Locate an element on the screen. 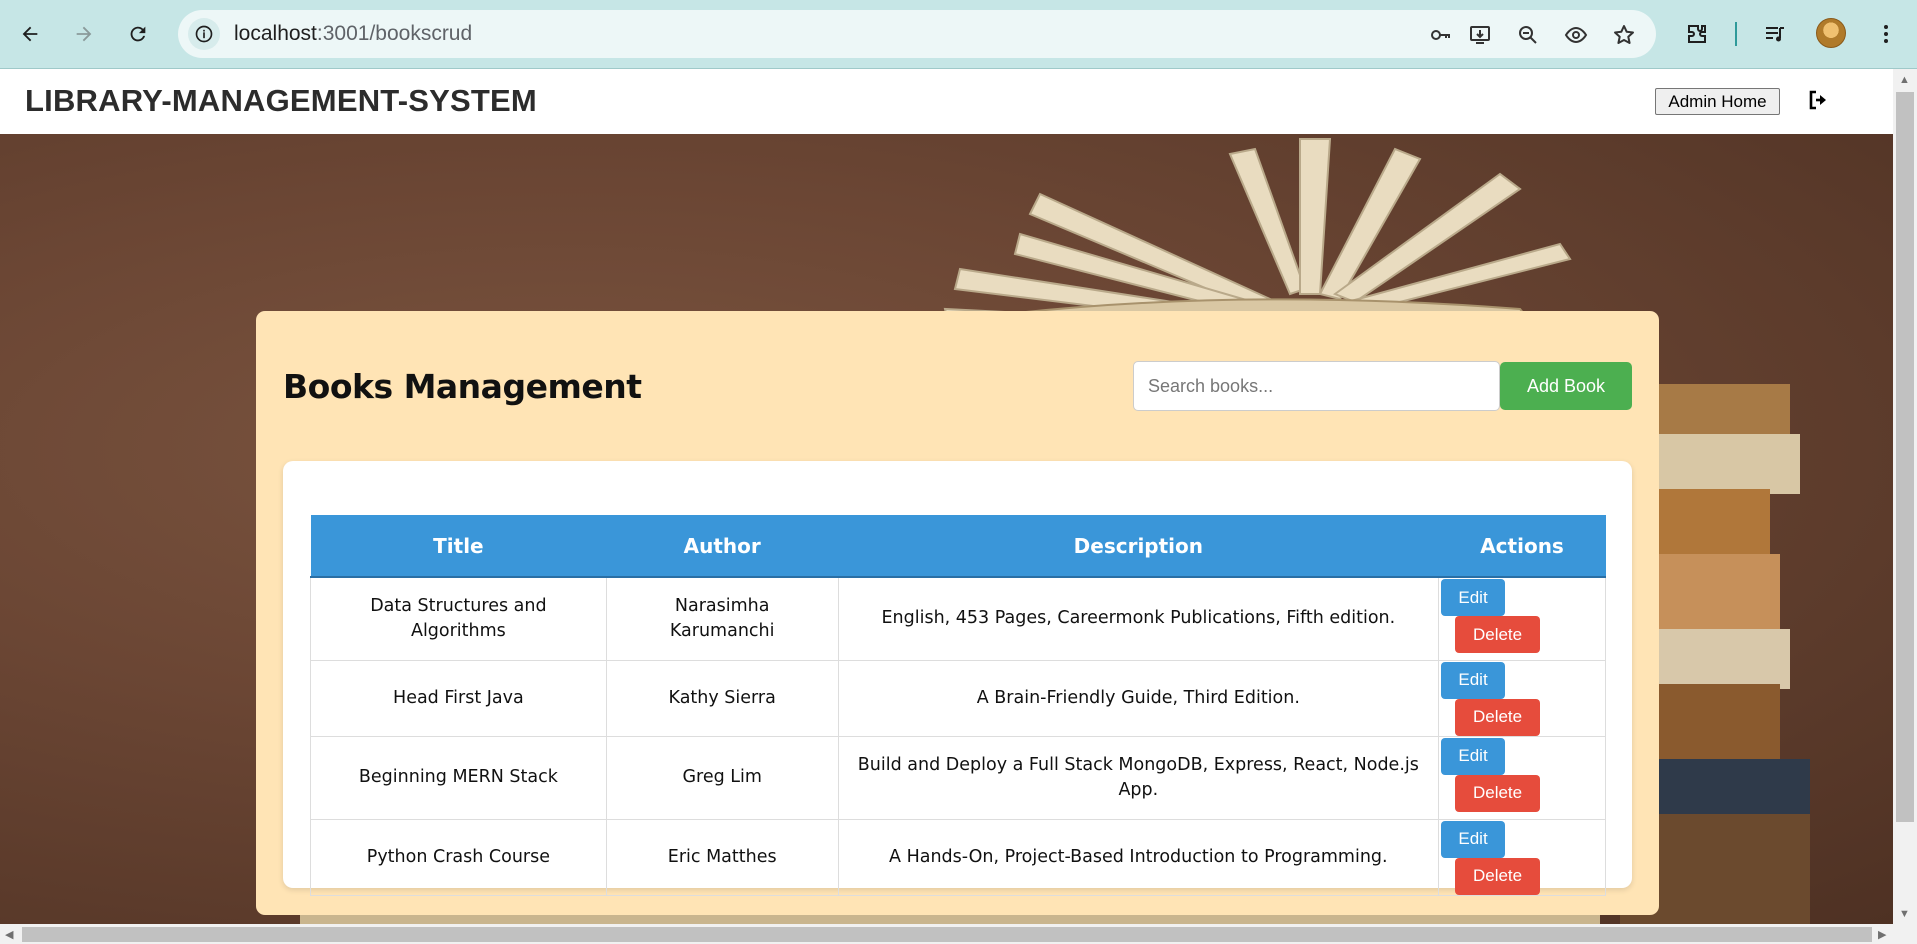 Image resolution: width=1917 pixels, height=944 pixels. media-control-icon is located at coordinates (1775, 34).